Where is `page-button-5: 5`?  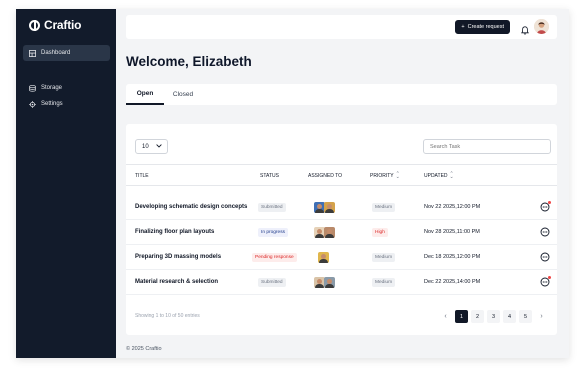
page-button-5: 5 is located at coordinates (525, 316).